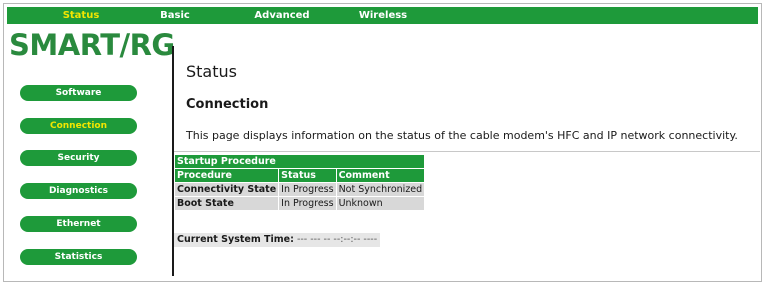 This screenshot has width=765, height=284. I want to click on system-time-label: Current System Time:, so click(235, 239).